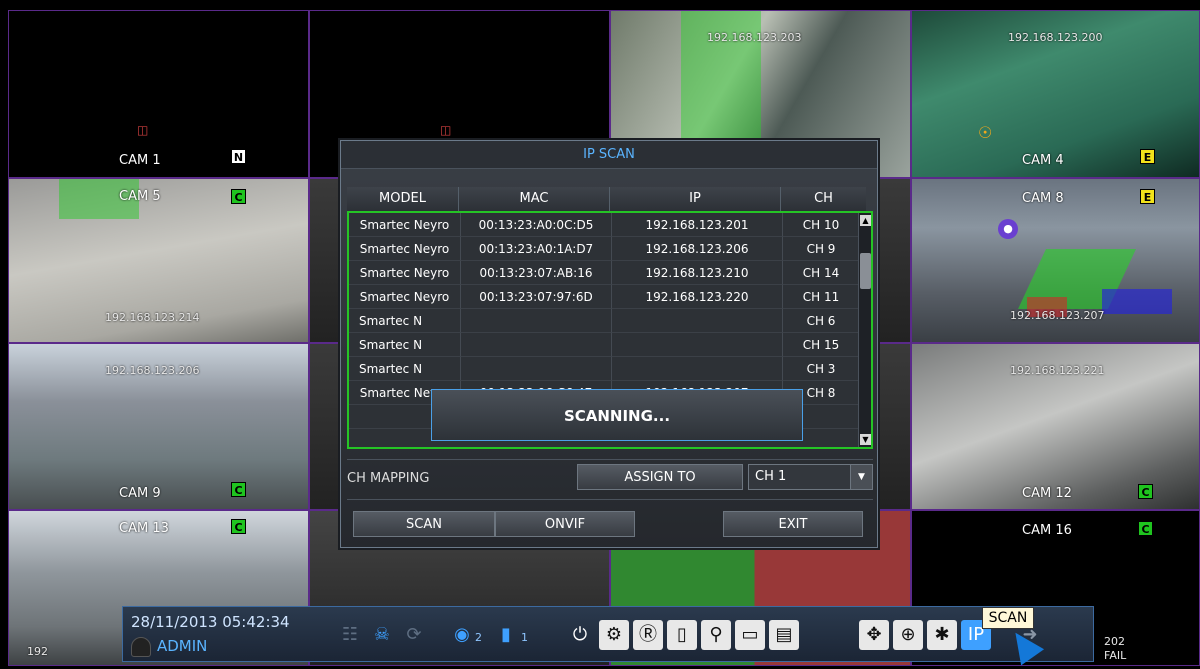 Image resolution: width=1200 pixels, height=669 pixels. I want to click on scroll-thumb, so click(865, 271).